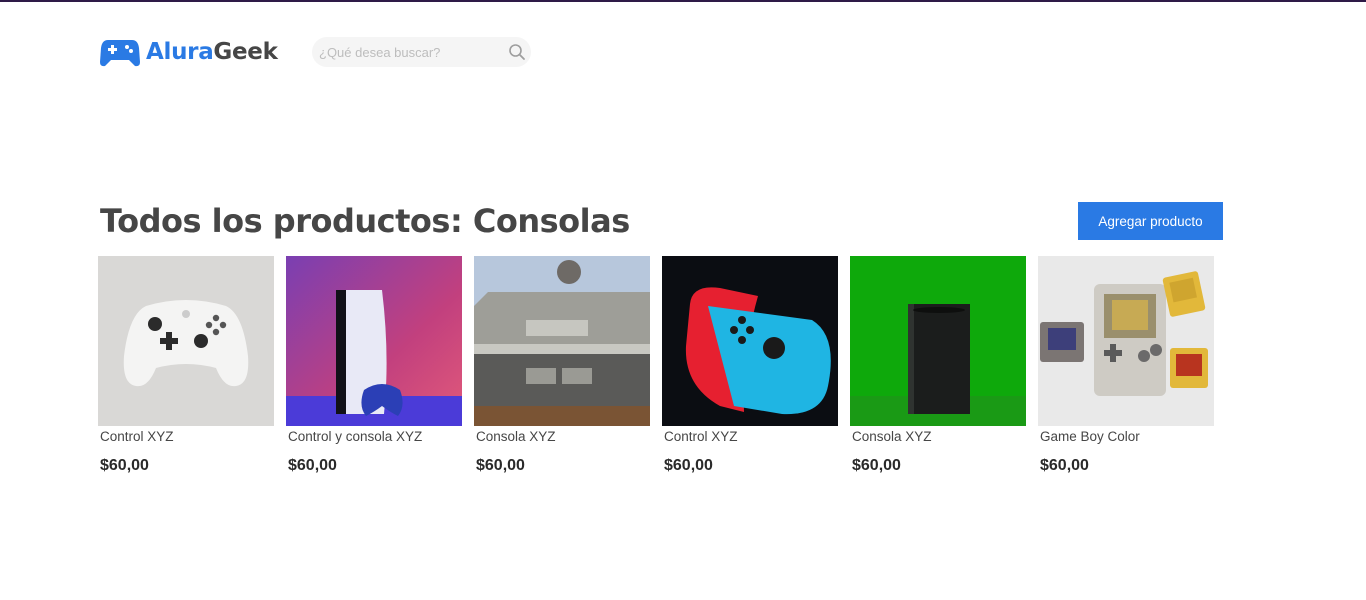 The height and width of the screenshot is (600, 1366). I want to click on nes-image, so click(562, 341).